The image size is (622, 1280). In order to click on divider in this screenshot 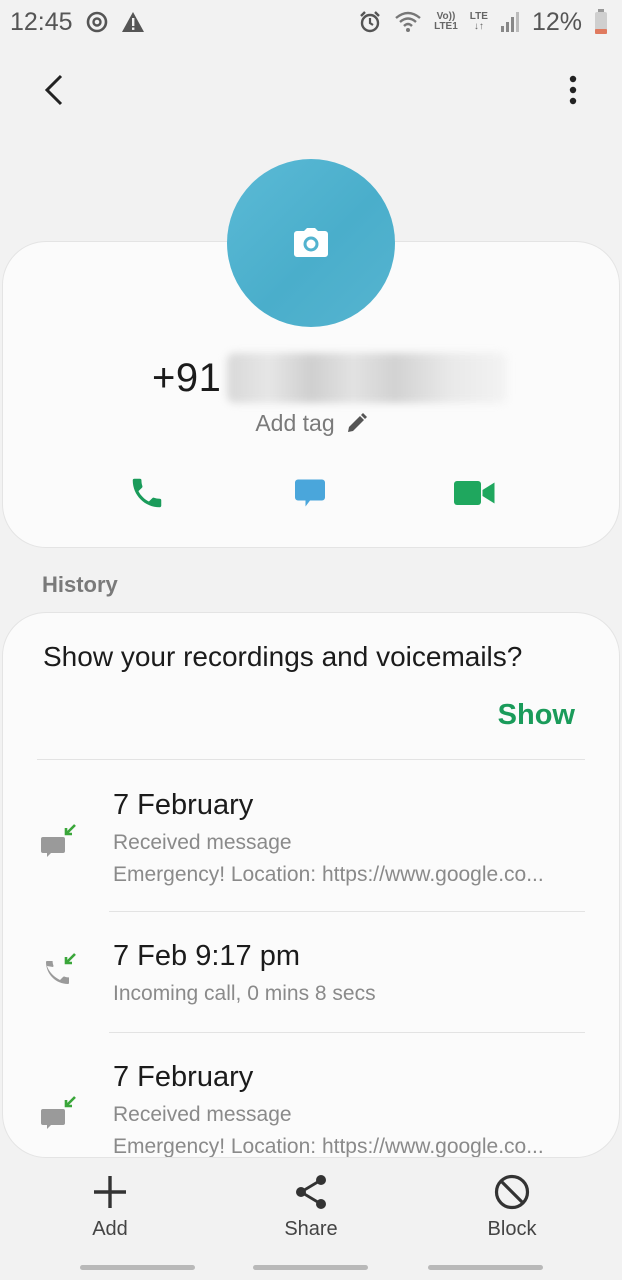, I will do `click(311, 759)`.